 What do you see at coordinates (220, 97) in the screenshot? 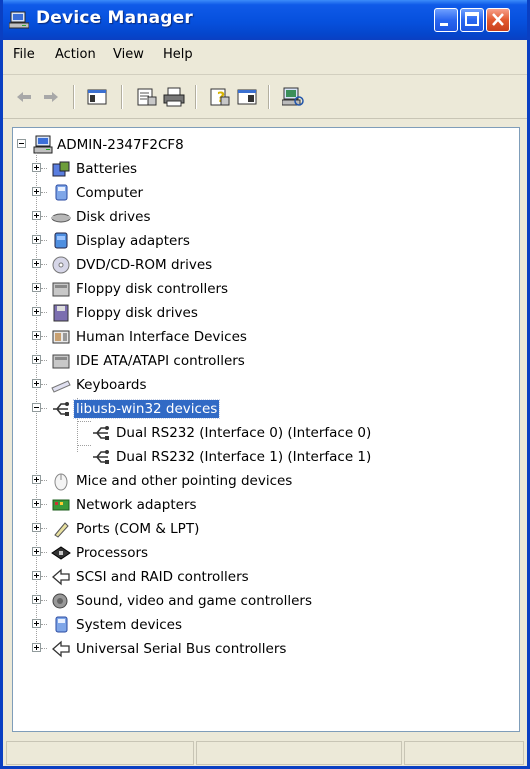
I see `help-icon: ?` at bounding box center [220, 97].